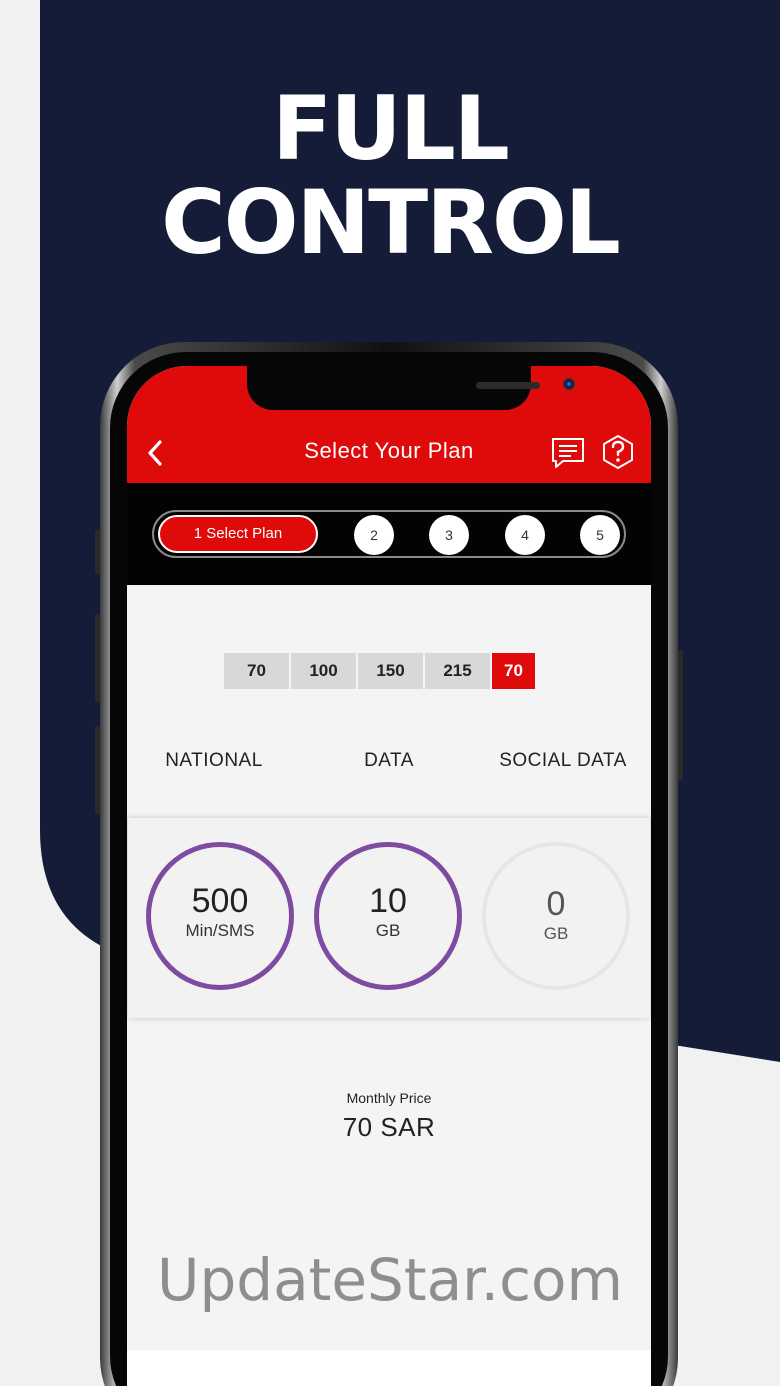 This screenshot has height=1386, width=780. I want to click on phone-notch, so click(411, 388).